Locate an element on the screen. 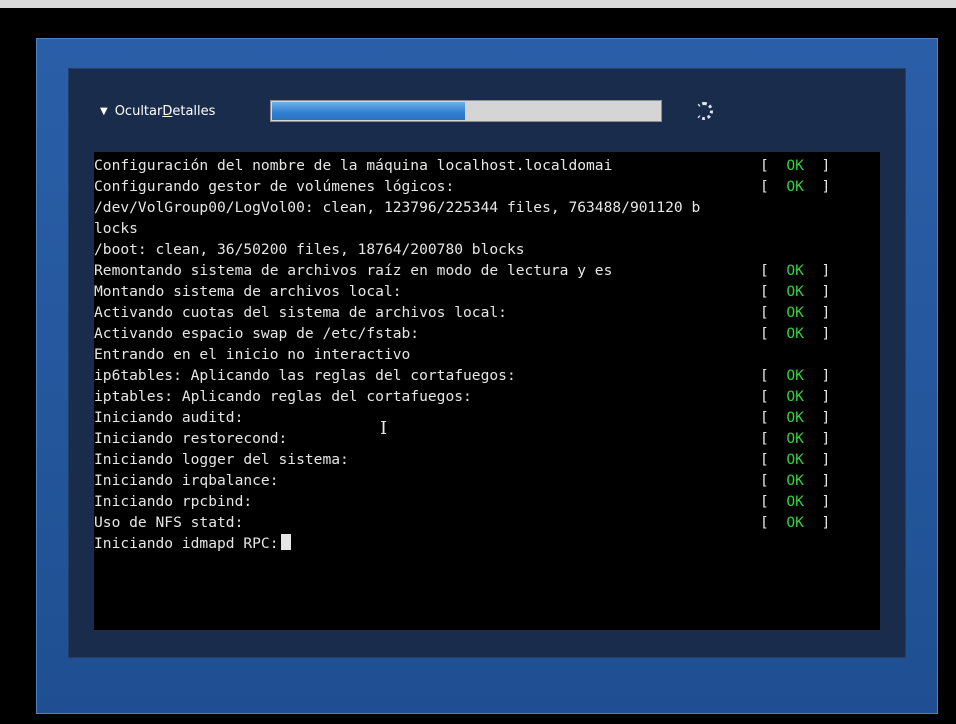 This screenshot has width=956, height=724. console-line: Uso de NFS statd: [ OK ] is located at coordinates (487, 522).